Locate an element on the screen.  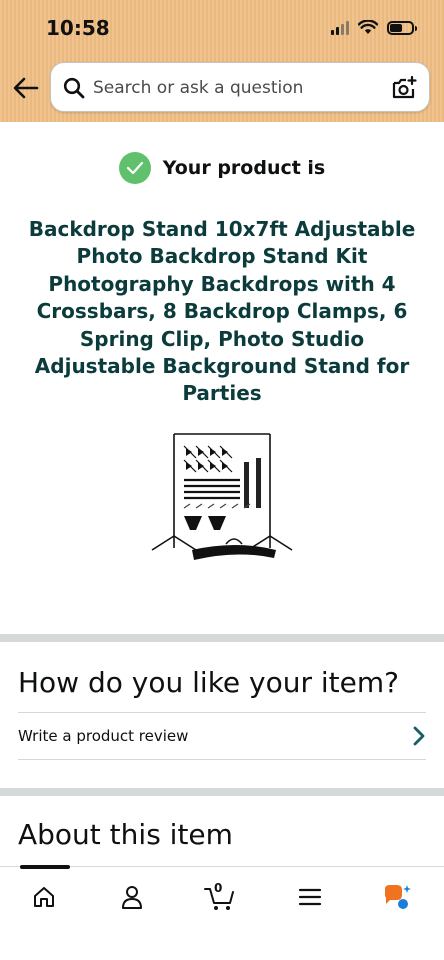
checkmark-icon is located at coordinates (134, 168).